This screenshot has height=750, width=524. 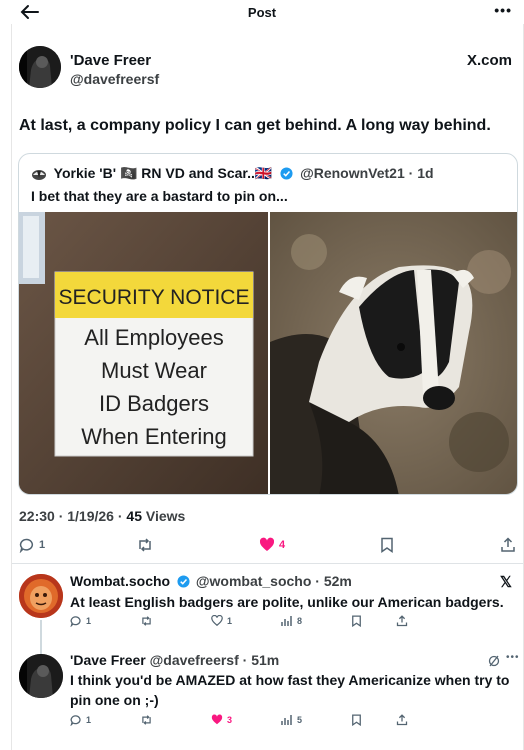 What do you see at coordinates (154, 297) in the screenshot?
I see `sign-header: SECURITY NOTICE` at bounding box center [154, 297].